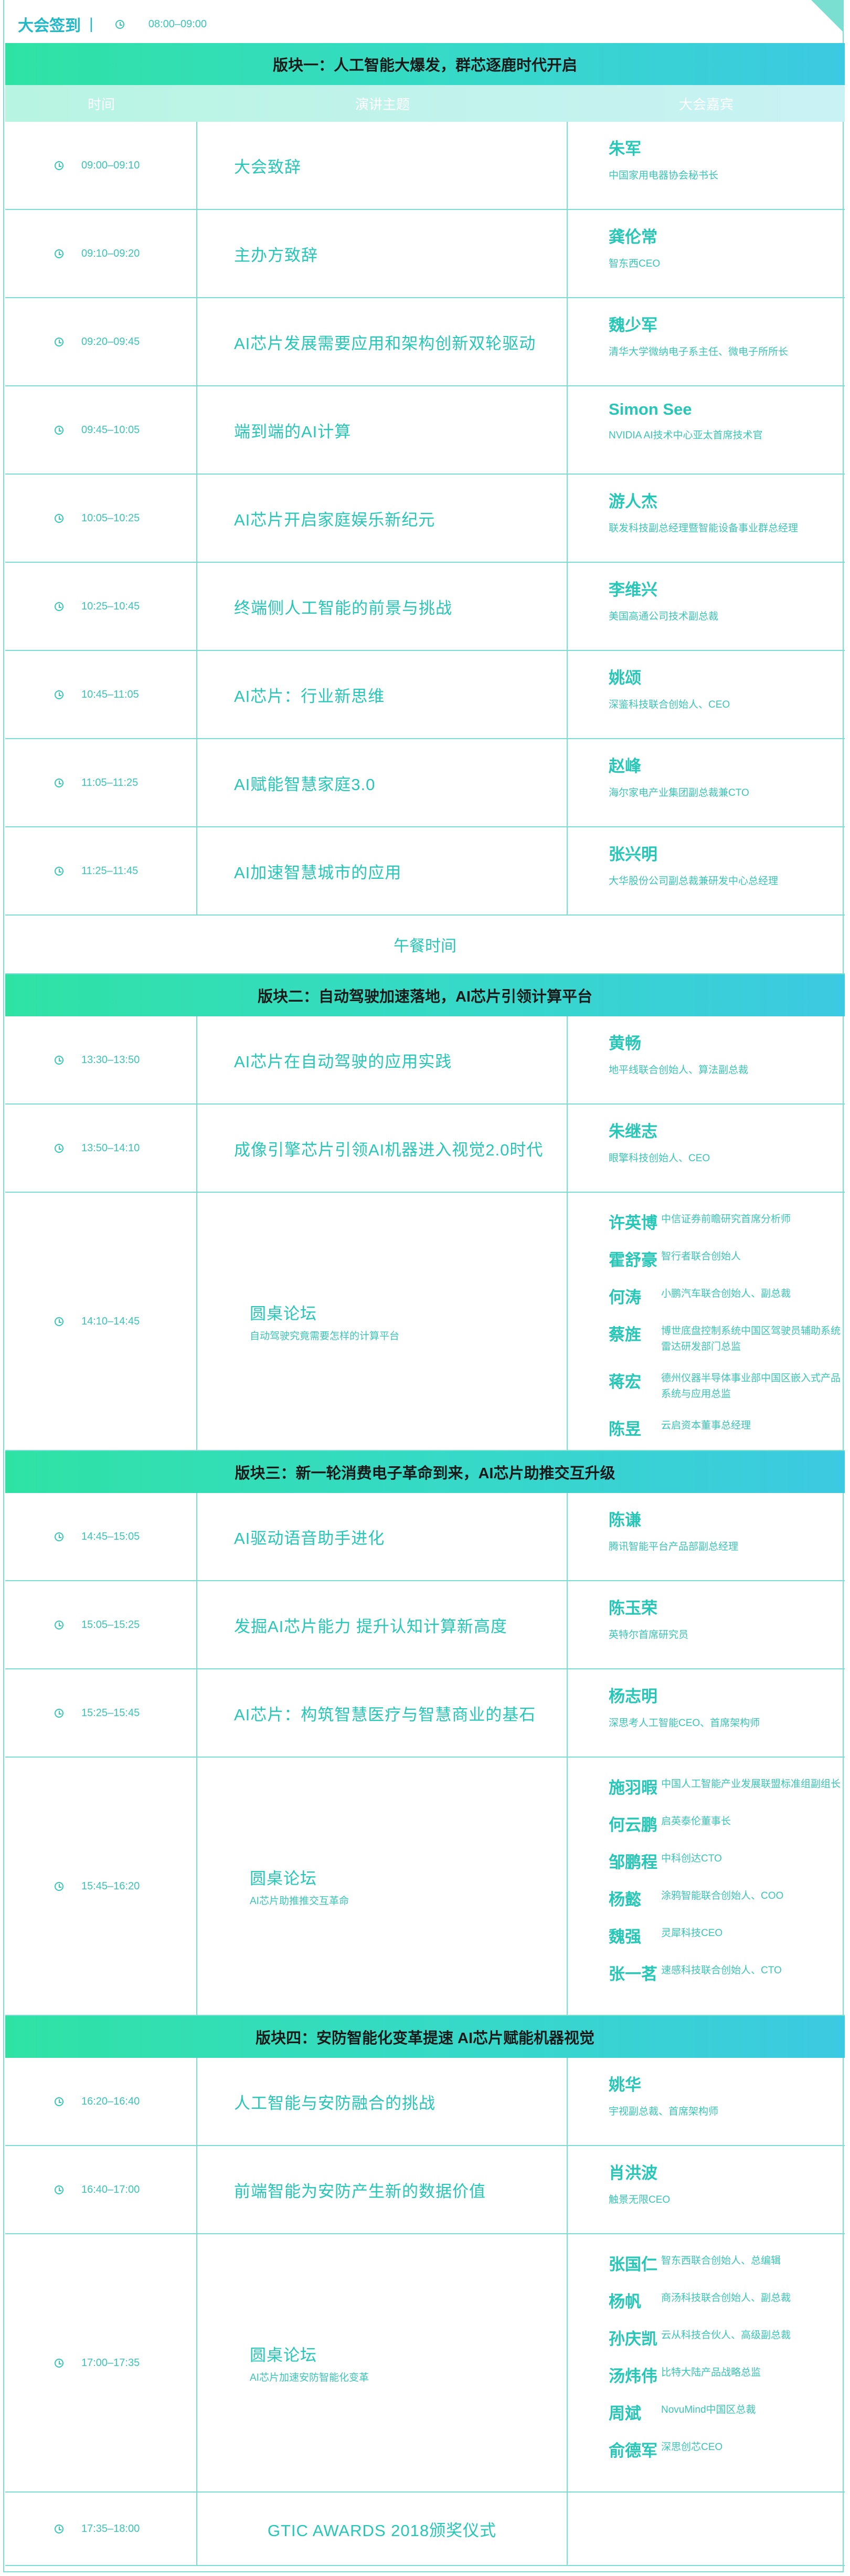 The width and height of the screenshot is (850, 2576). Describe the element at coordinates (704, 528) in the screenshot. I see `speaker-title: 联发科技副总经理暨智能设备事业群总经理` at that location.